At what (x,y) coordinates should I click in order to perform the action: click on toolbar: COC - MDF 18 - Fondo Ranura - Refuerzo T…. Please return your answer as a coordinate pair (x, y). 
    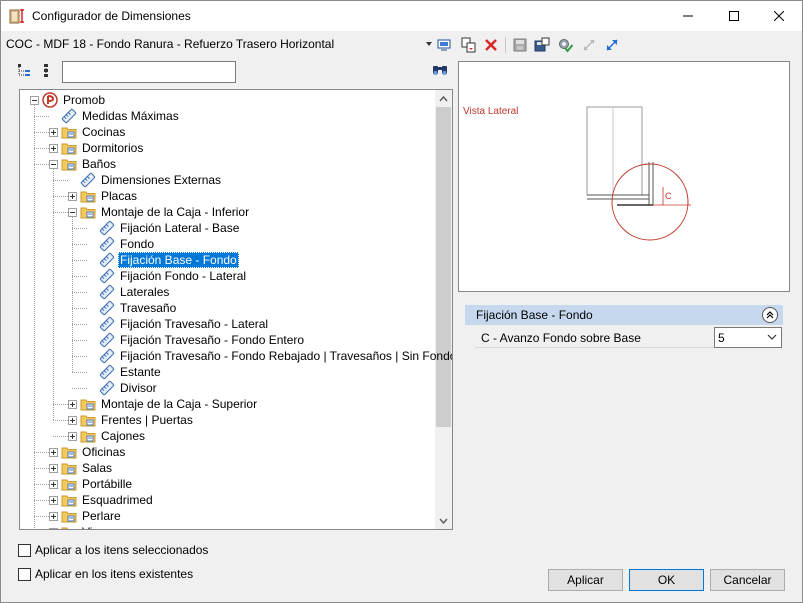
    Looking at the image, I should click on (401, 45).